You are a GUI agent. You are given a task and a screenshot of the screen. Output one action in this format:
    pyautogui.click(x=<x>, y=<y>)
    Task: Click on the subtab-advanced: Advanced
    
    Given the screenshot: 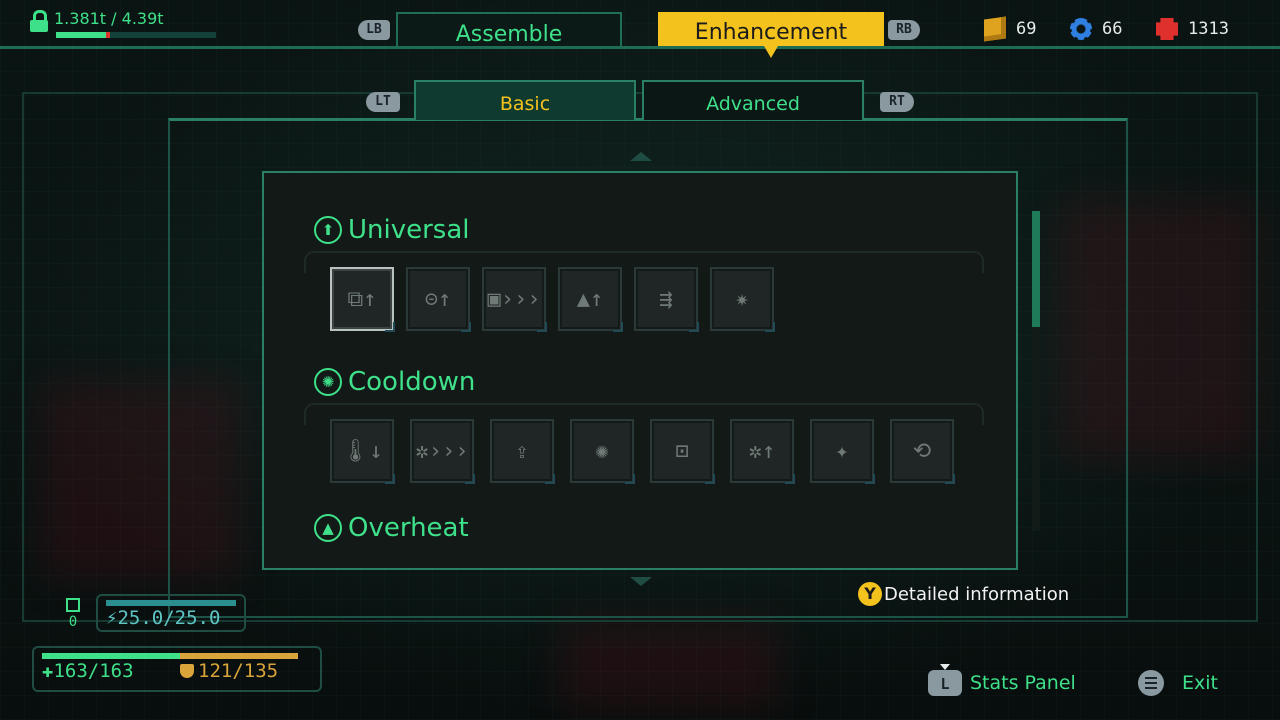 What is the action you would take?
    pyautogui.click(x=753, y=100)
    